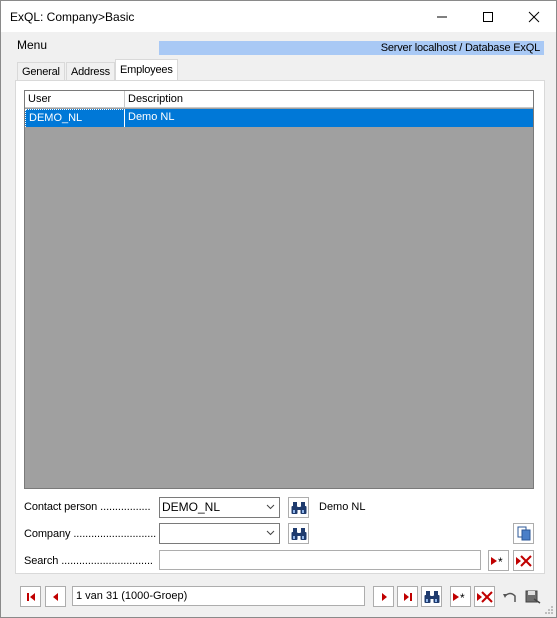 This screenshot has width=557, height=618. I want to click on save-button, so click(532, 596).